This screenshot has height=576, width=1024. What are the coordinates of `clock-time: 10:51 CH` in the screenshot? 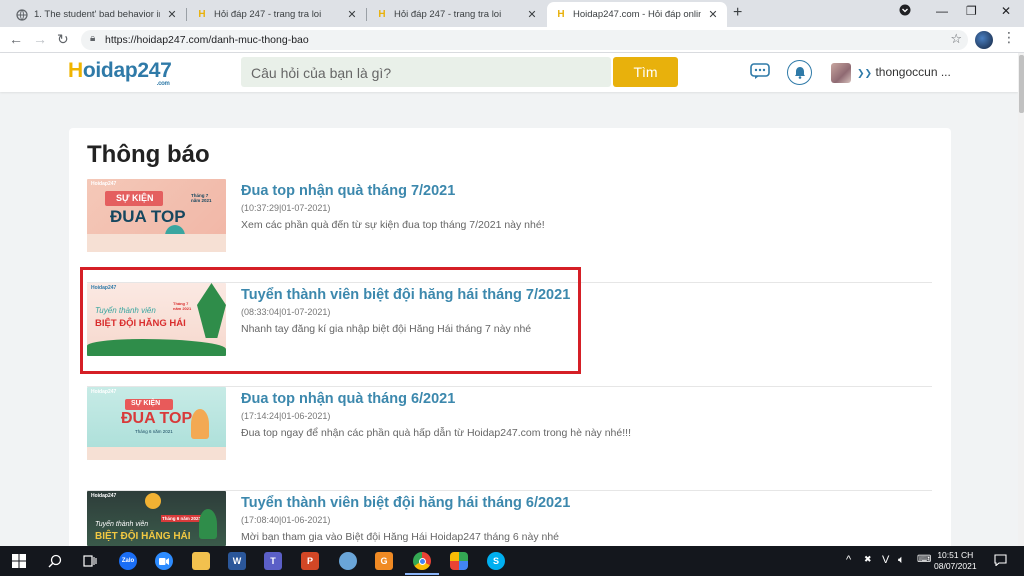 It's located at (955, 555).